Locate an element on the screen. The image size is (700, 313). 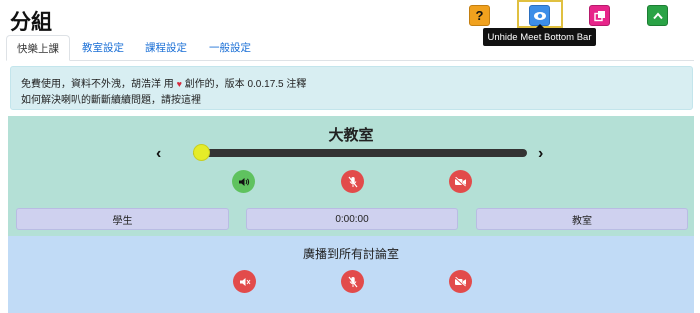
classroom-button: 教室 is located at coordinates (582, 219).